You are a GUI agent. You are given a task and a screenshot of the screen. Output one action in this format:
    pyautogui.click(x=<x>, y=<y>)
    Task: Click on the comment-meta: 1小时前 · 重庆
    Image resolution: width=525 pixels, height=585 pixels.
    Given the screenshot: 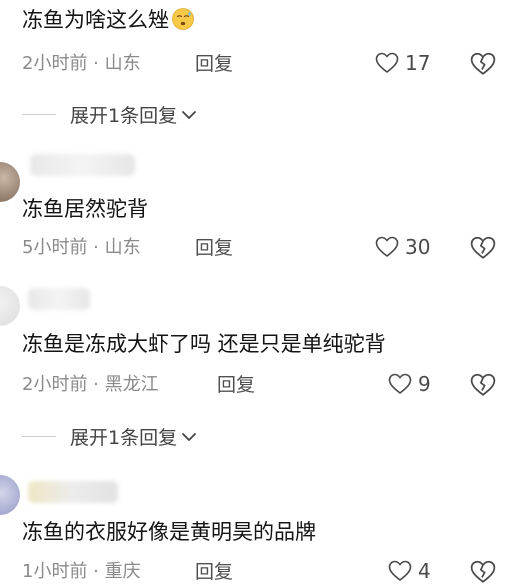 What is the action you would take?
    pyautogui.click(x=81, y=572)
    